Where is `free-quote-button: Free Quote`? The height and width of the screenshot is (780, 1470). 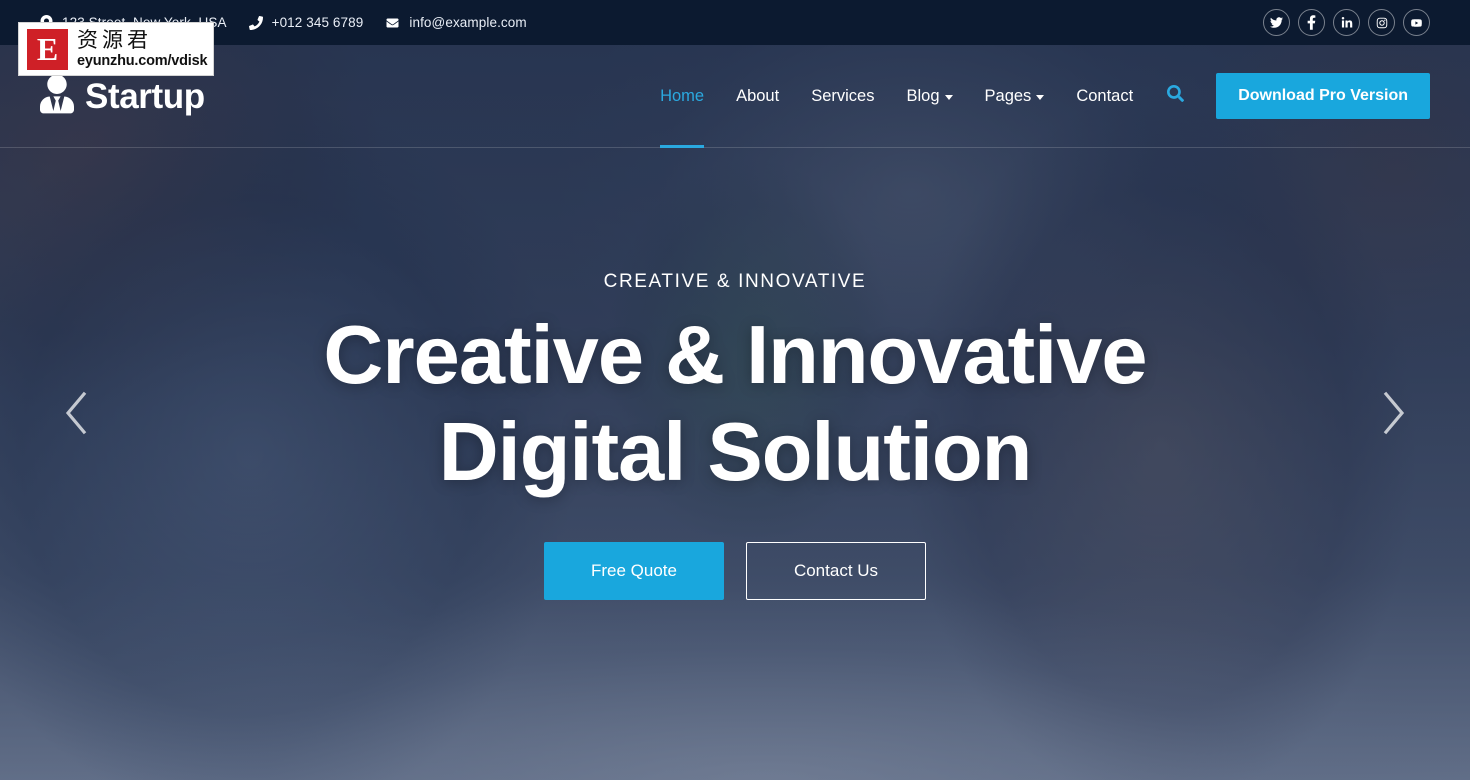 free-quote-button: Free Quote is located at coordinates (634, 570).